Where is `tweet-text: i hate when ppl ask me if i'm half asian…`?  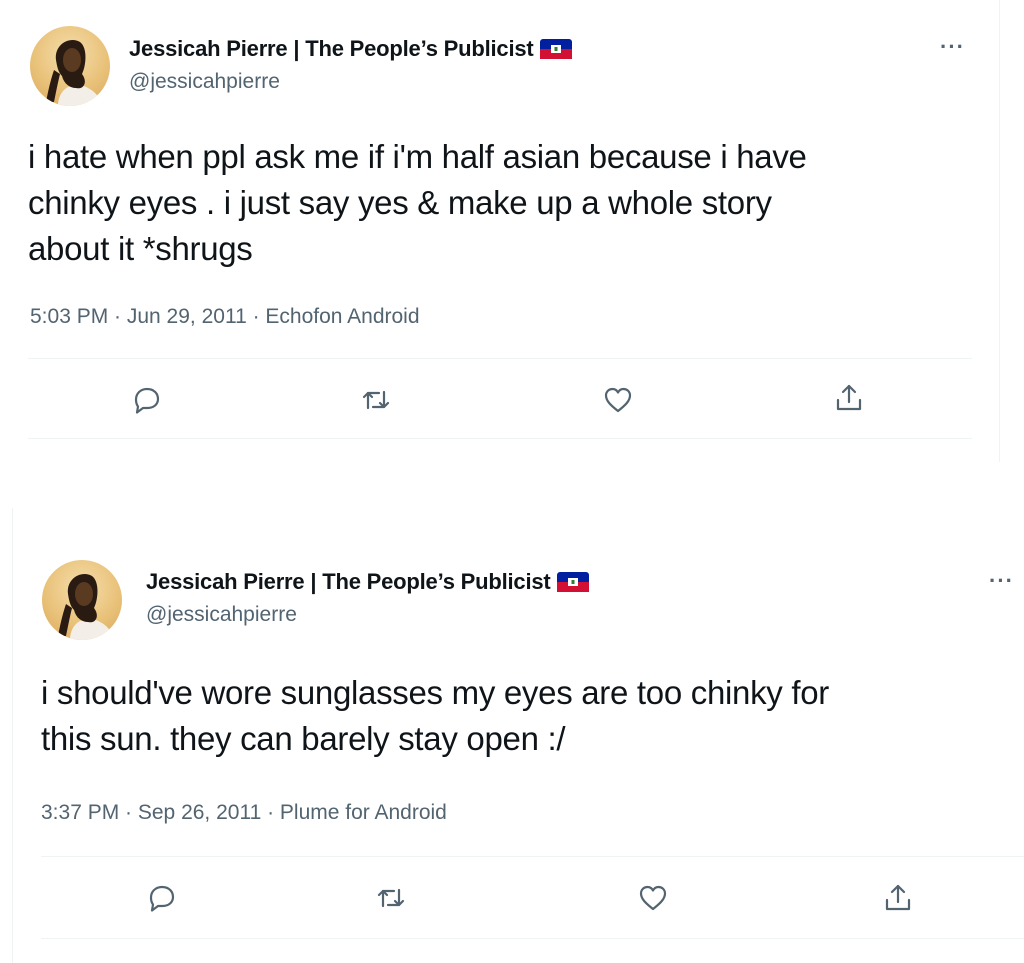 tweet-text: i hate when ppl ask me if i'm half asian… is located at coordinates (417, 202).